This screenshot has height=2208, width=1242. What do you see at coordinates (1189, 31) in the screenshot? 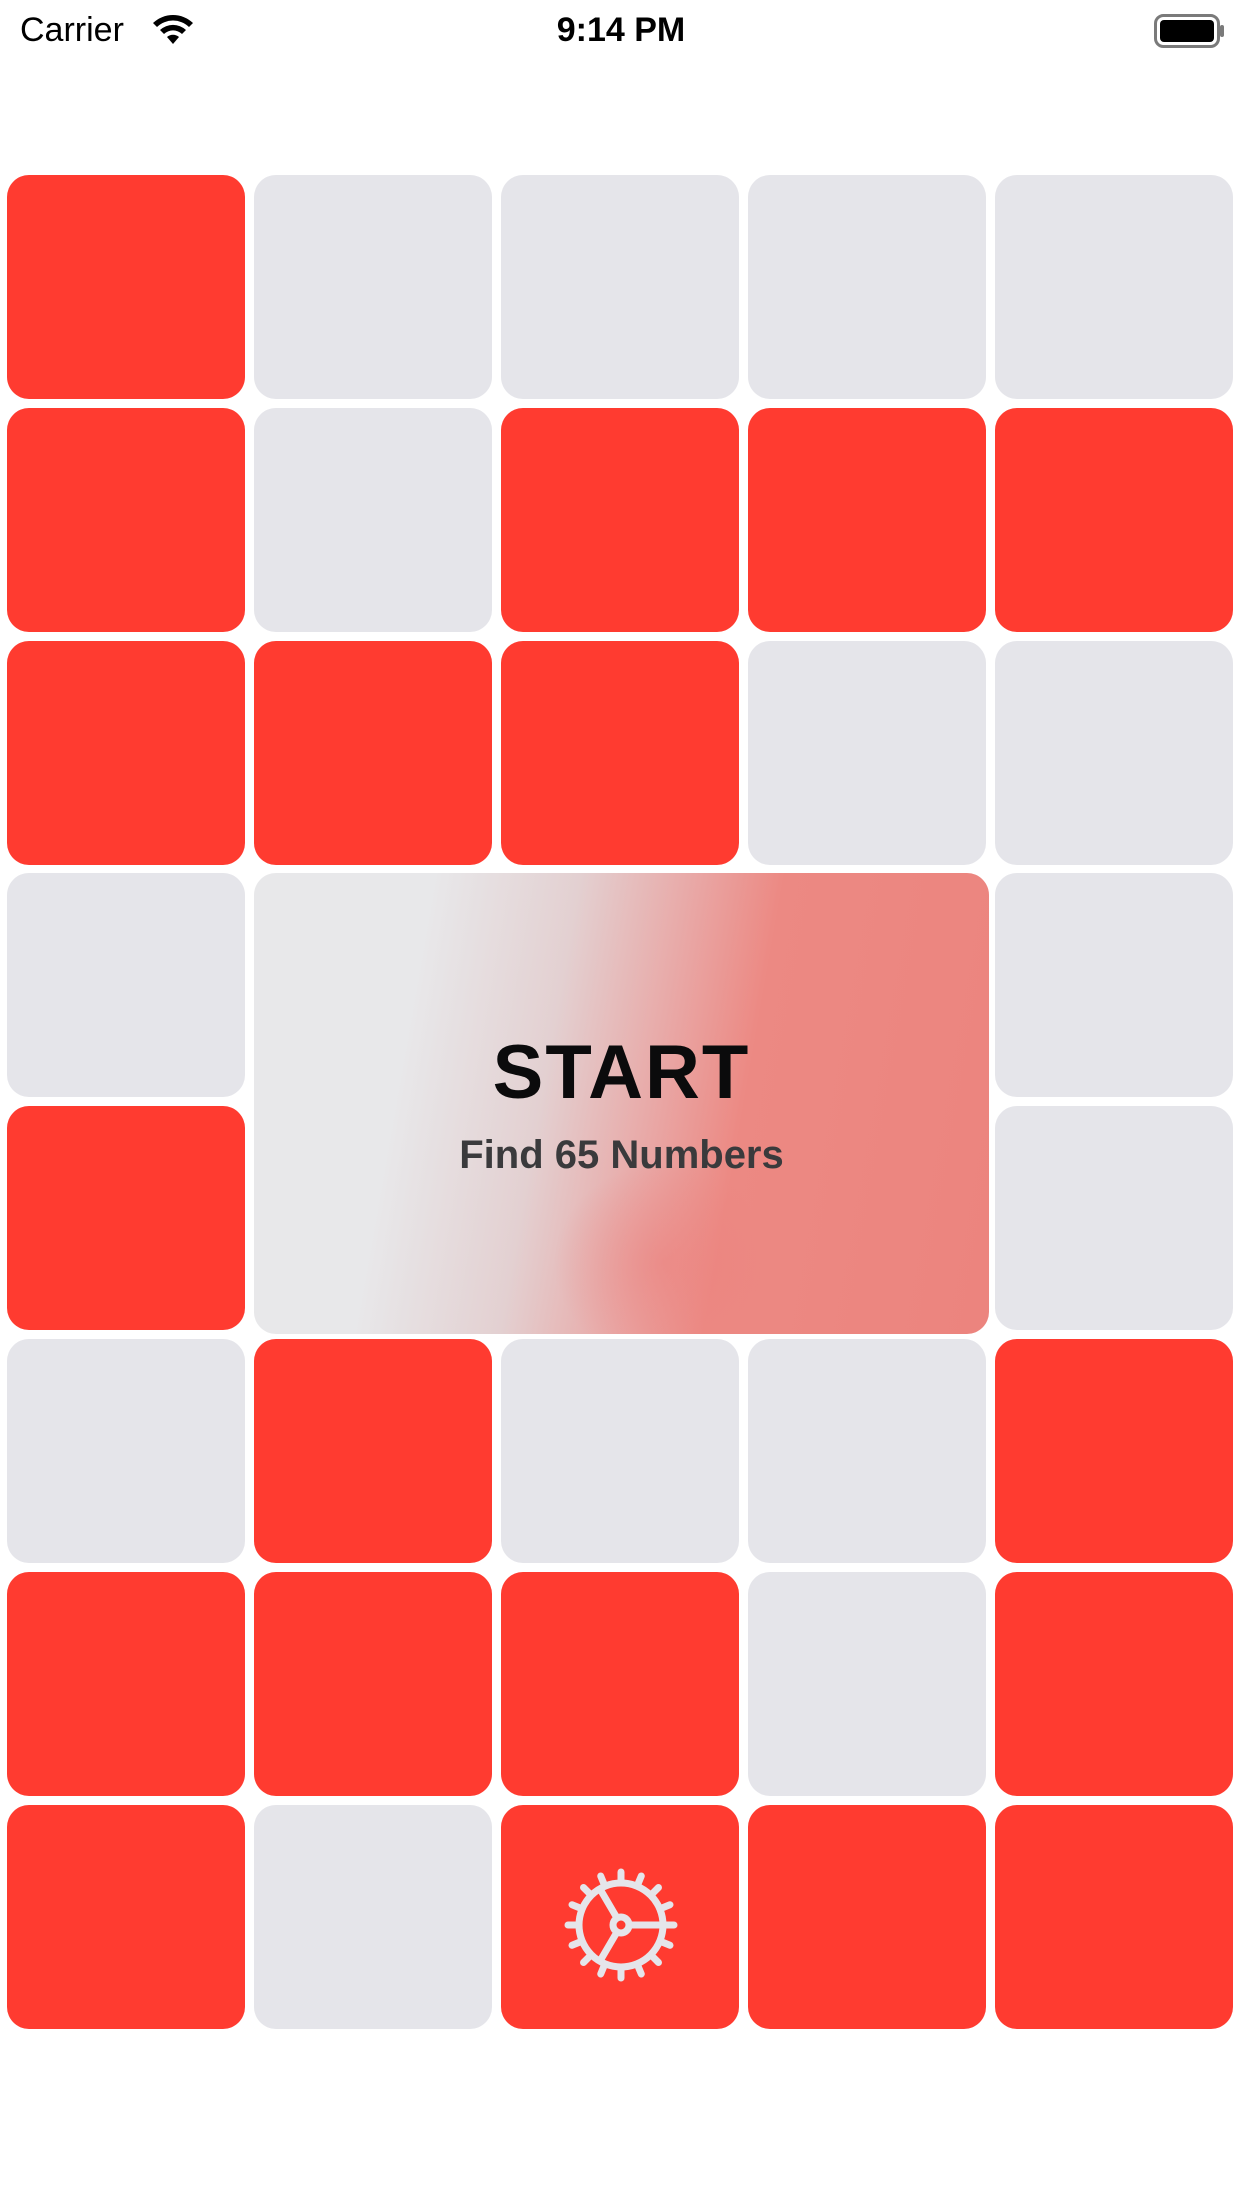
I see `battery-icon` at bounding box center [1189, 31].